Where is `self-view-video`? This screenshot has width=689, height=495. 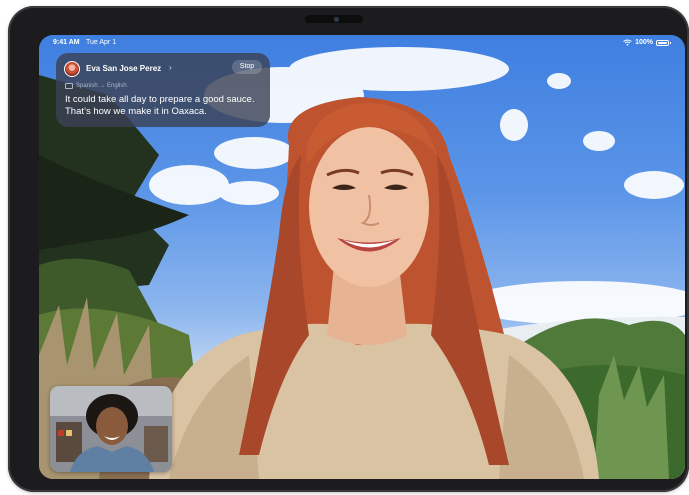 self-view-video is located at coordinates (111, 429).